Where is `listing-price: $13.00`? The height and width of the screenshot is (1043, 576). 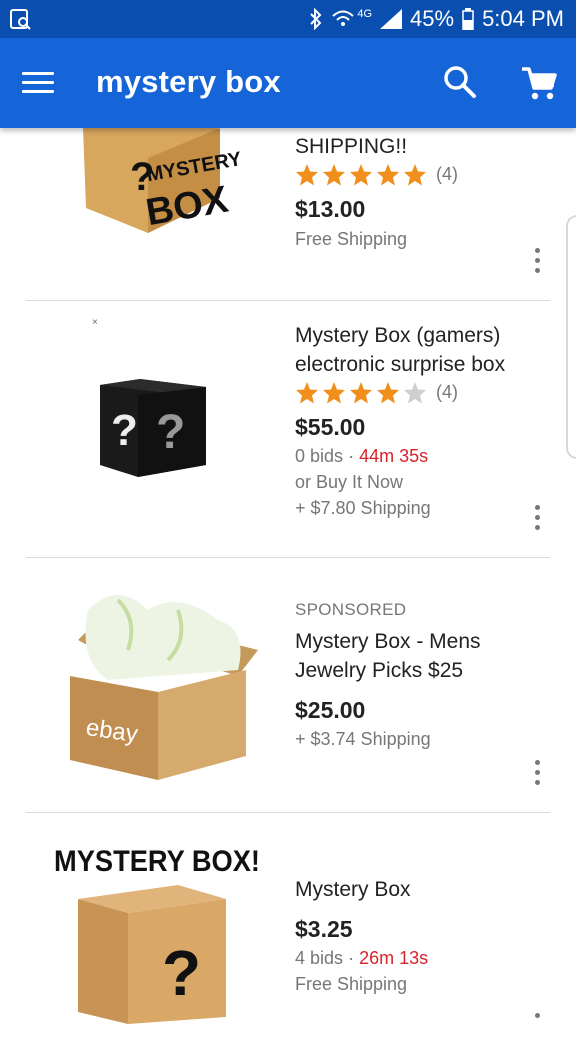
listing-price: $13.00 is located at coordinates (330, 209).